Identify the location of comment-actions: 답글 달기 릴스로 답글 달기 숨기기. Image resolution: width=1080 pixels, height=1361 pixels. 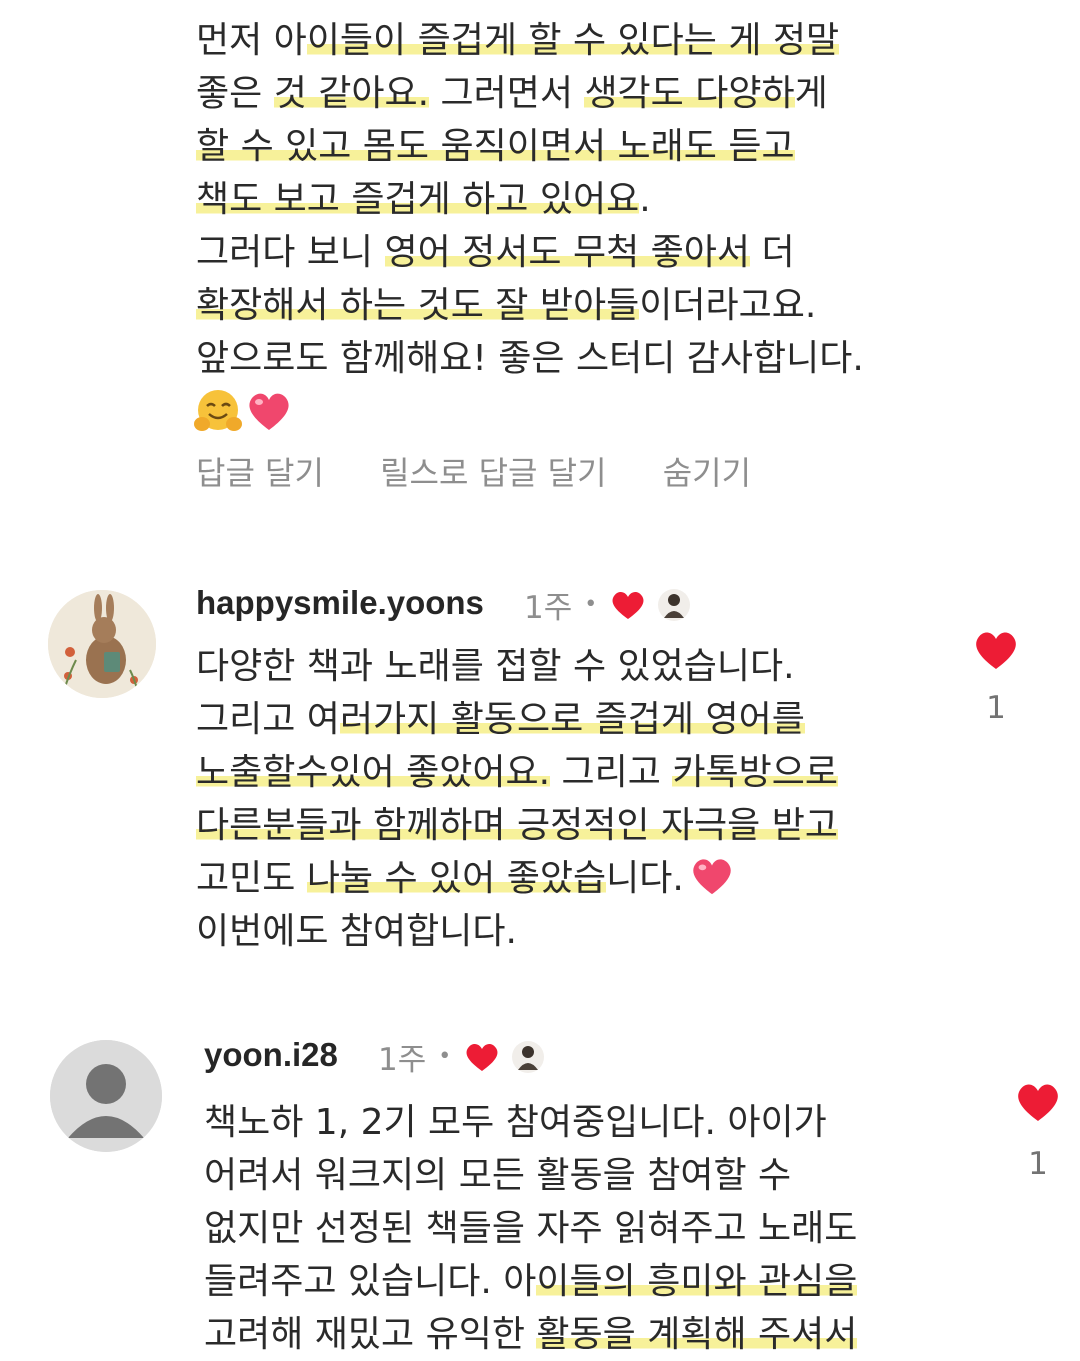
(496, 471).